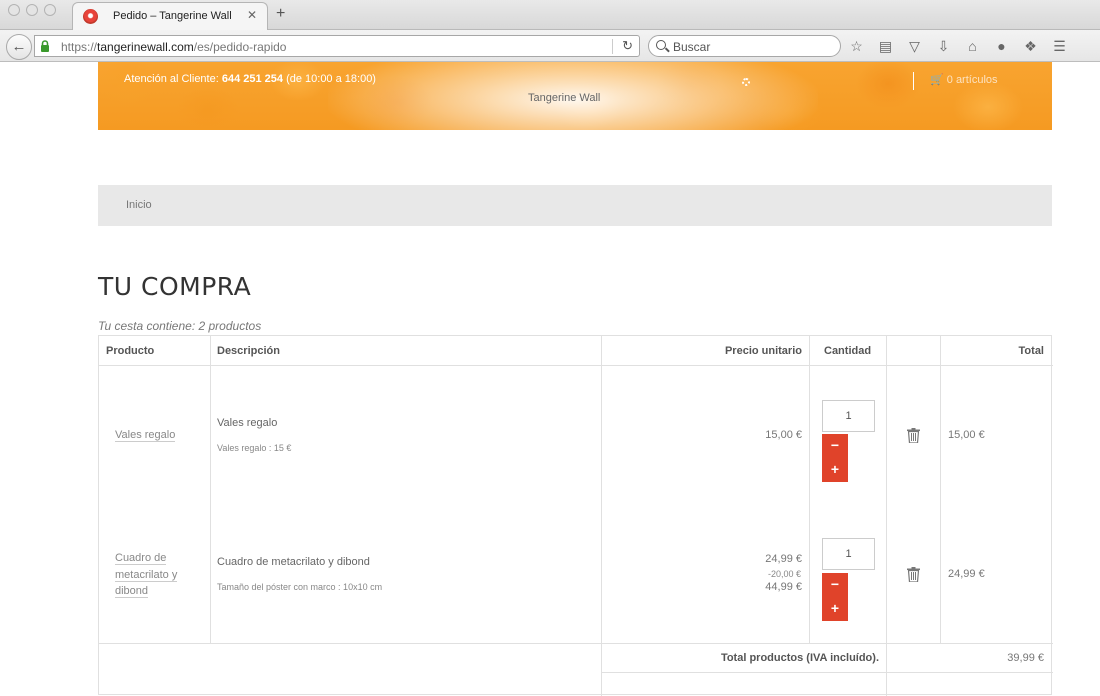 This screenshot has height=696, width=1100. What do you see at coordinates (784, 574) in the screenshot?
I see `discount-amount: -20,00 €` at bounding box center [784, 574].